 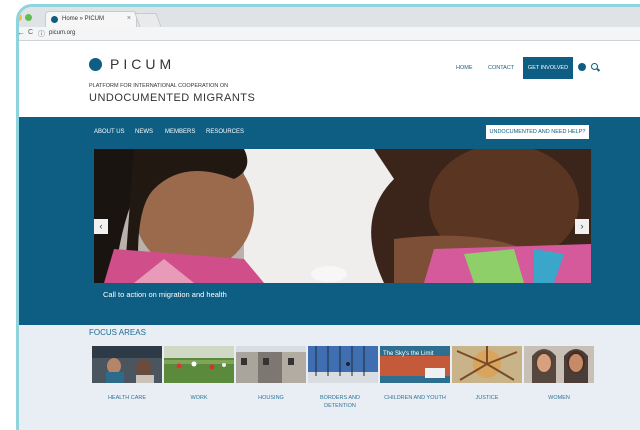 What do you see at coordinates (464, 68) in the screenshot?
I see `home-link: HOME` at bounding box center [464, 68].